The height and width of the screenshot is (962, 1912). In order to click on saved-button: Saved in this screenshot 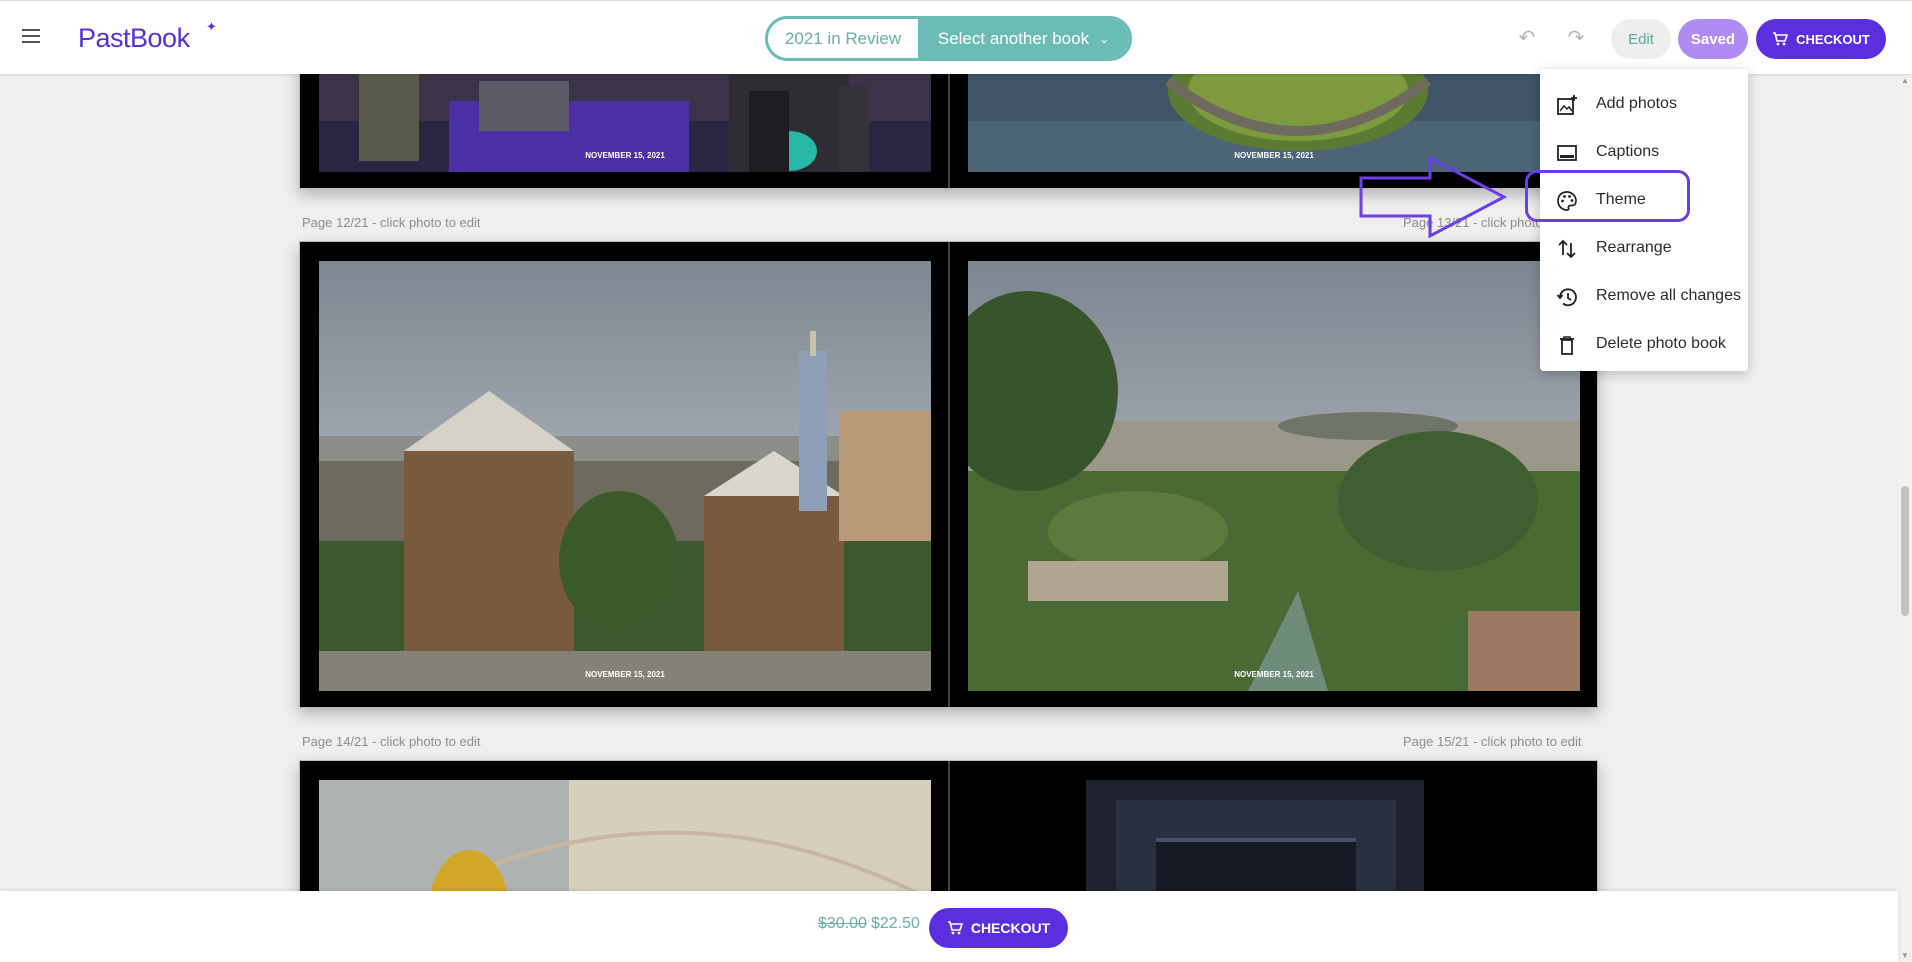, I will do `click(1713, 39)`.